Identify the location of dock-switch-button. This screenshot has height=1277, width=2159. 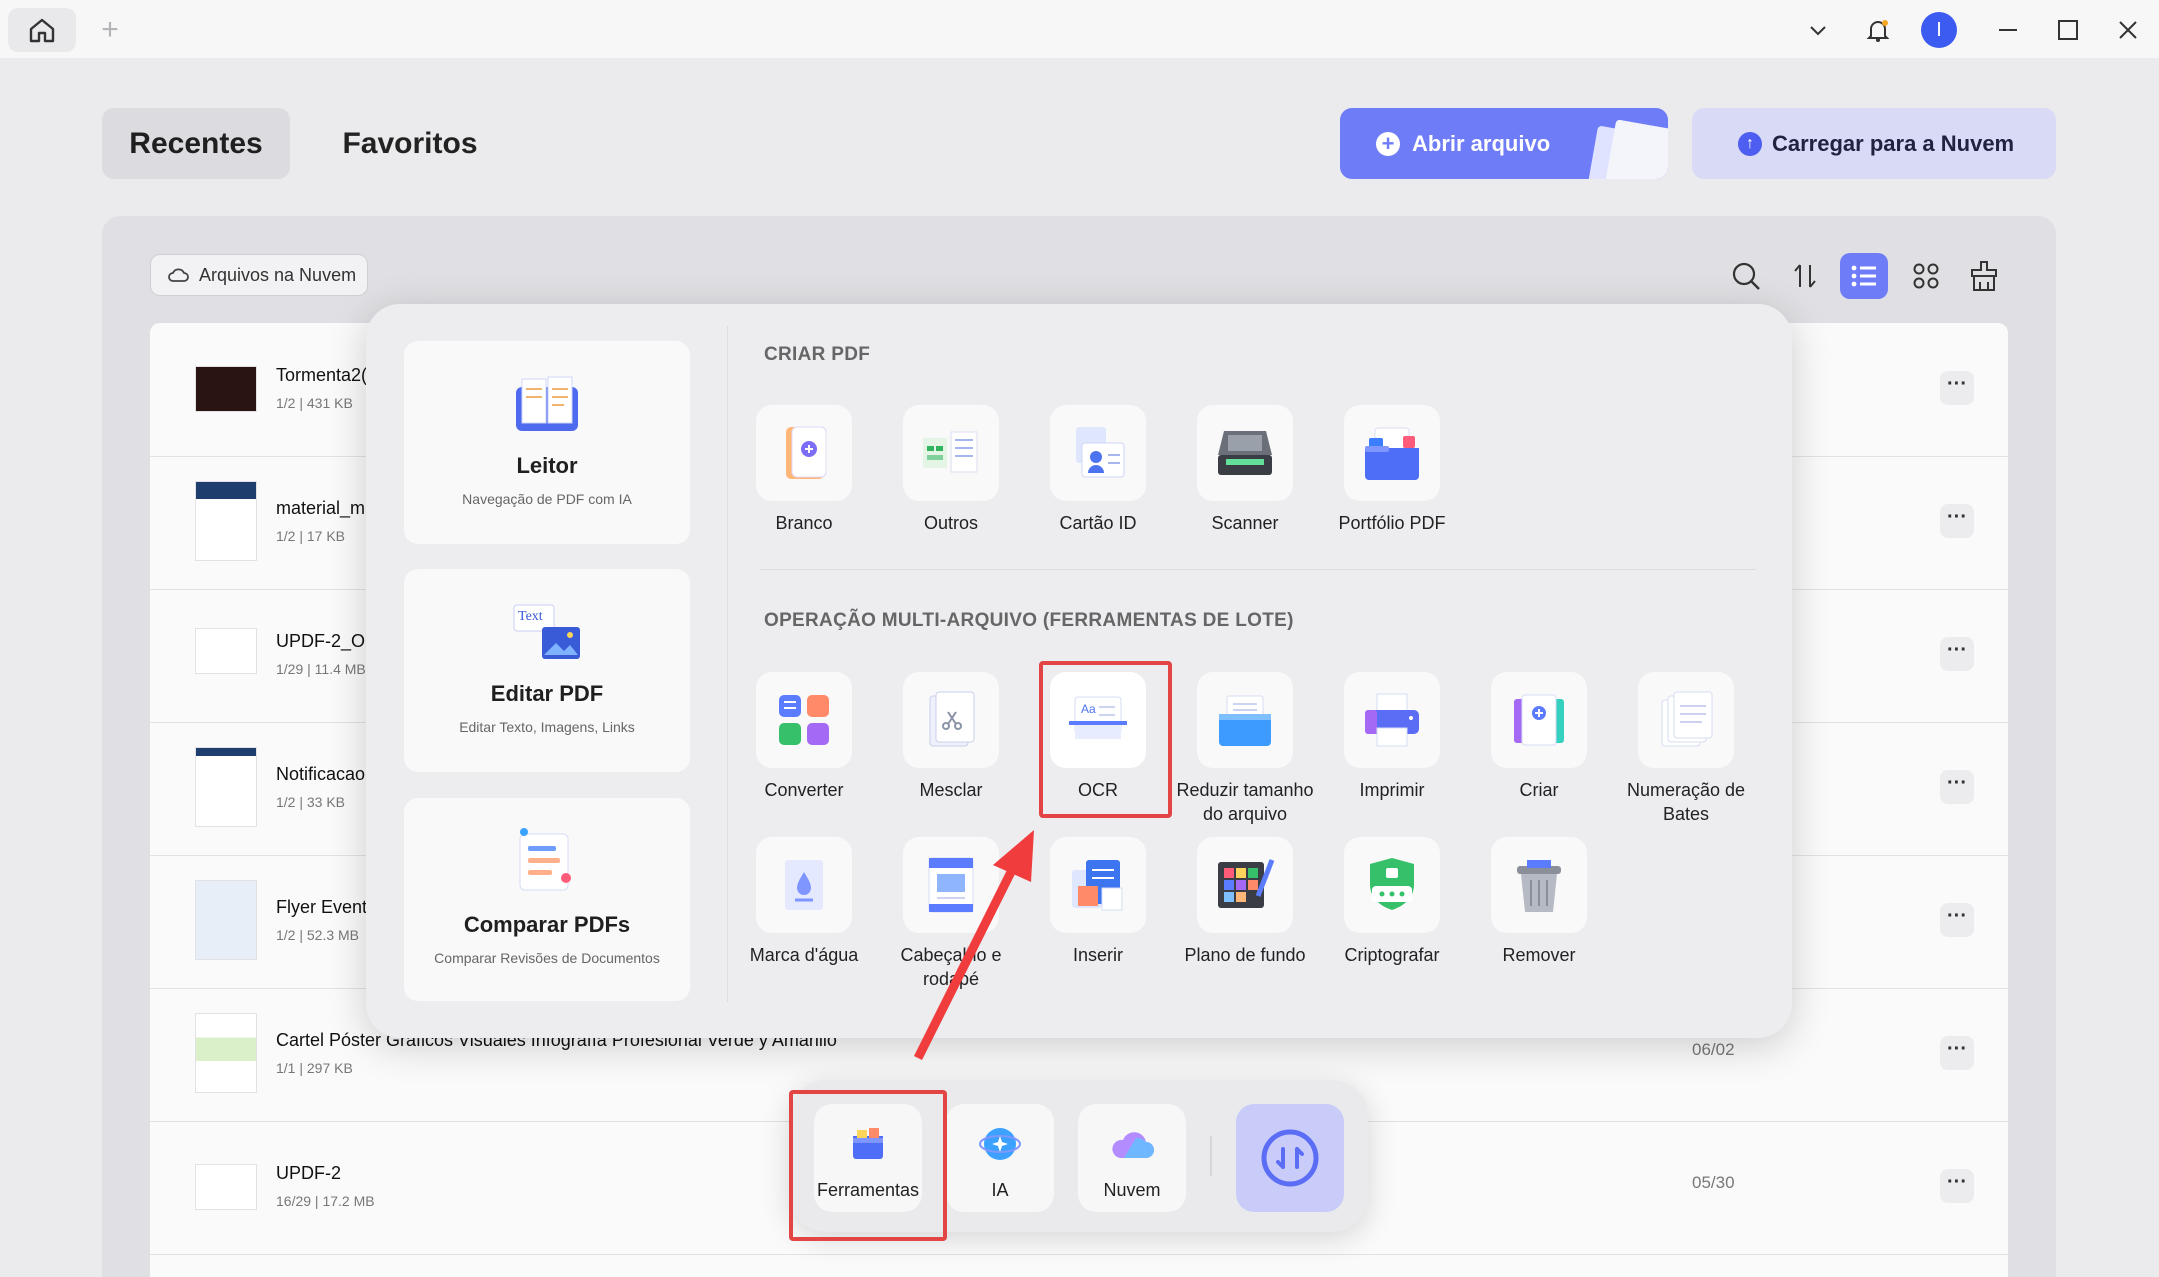
(1290, 1158).